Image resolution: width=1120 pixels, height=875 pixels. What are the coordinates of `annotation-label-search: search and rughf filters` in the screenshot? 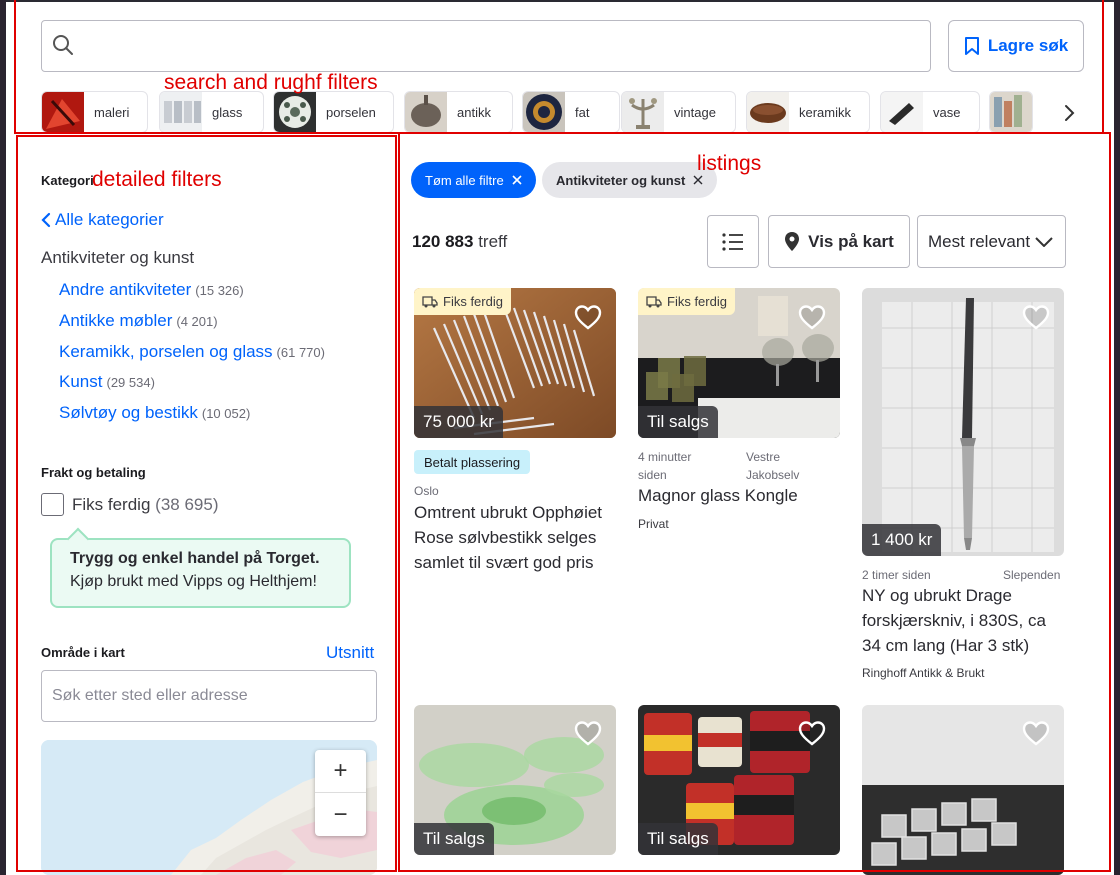 It's located at (271, 82).